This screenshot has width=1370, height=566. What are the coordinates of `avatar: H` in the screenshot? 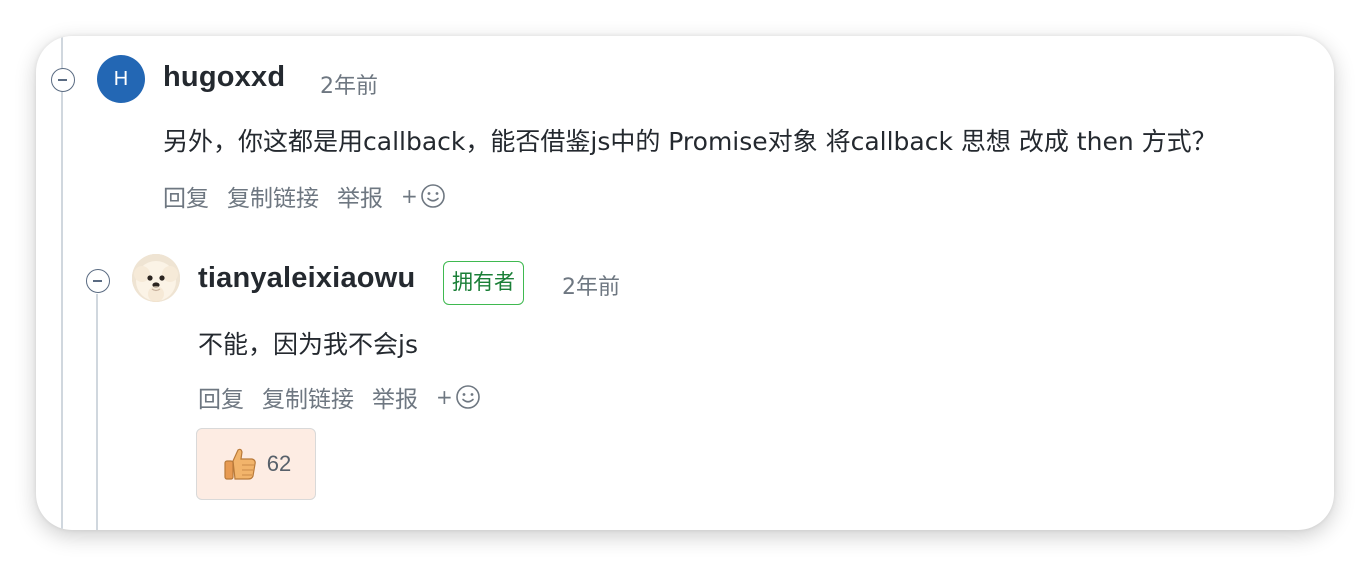 It's located at (121, 79).